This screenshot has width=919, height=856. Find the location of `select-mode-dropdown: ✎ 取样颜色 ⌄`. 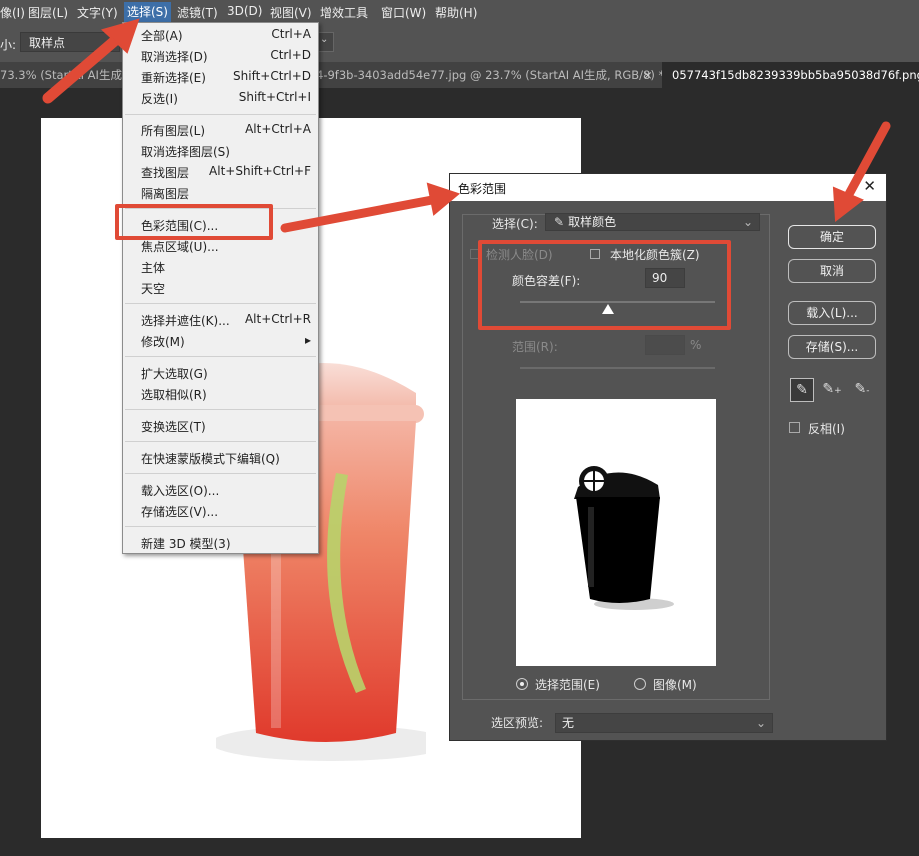

select-mode-dropdown: ✎ 取样颜色 ⌄ is located at coordinates (652, 222).